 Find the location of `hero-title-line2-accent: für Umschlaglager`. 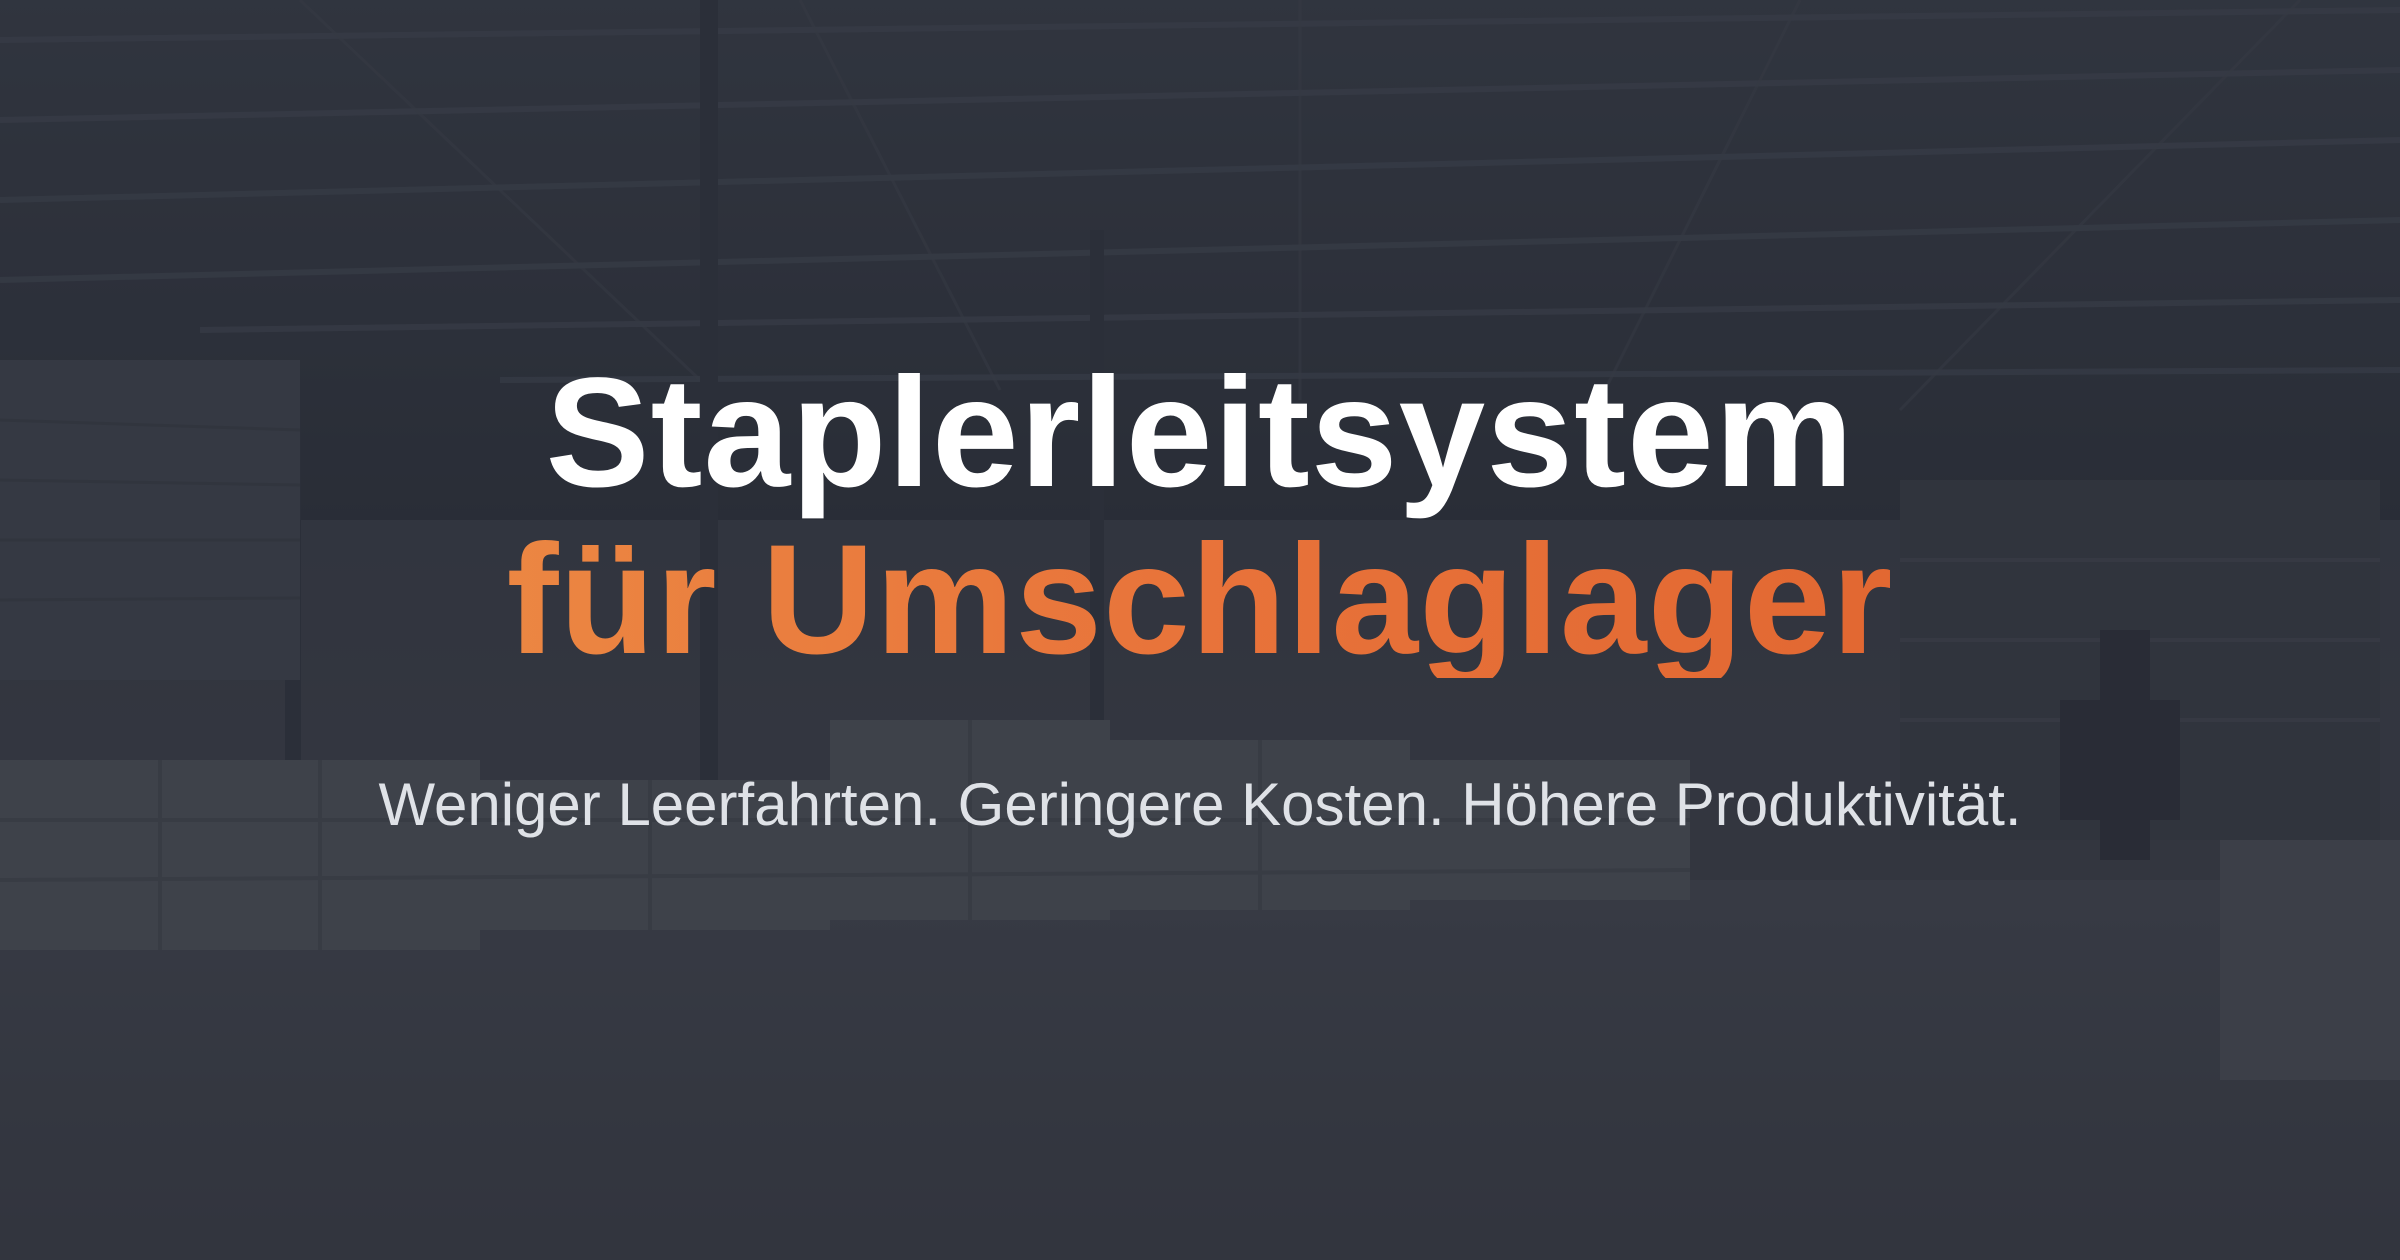

hero-title-line2-accent: für Umschlaglager is located at coordinates (1200, 600).